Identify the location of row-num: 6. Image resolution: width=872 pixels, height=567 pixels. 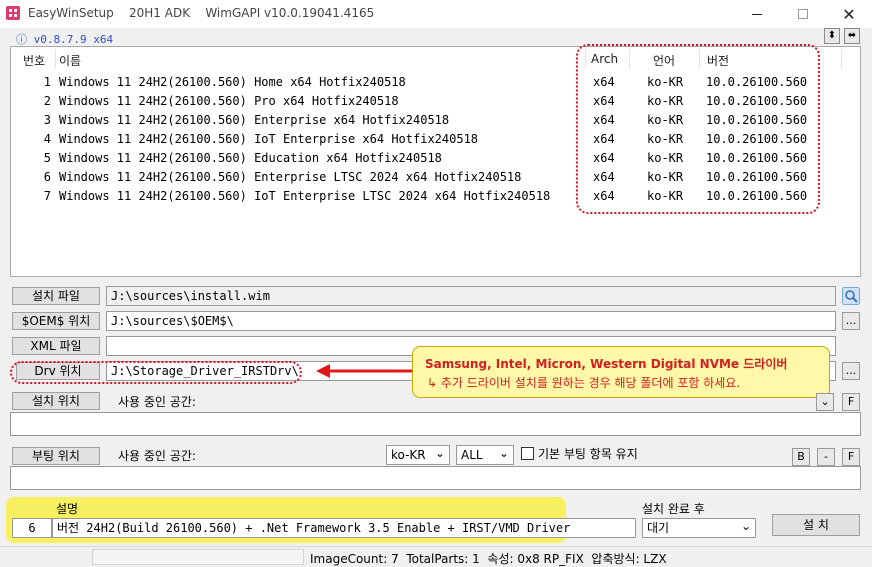
(47, 177).